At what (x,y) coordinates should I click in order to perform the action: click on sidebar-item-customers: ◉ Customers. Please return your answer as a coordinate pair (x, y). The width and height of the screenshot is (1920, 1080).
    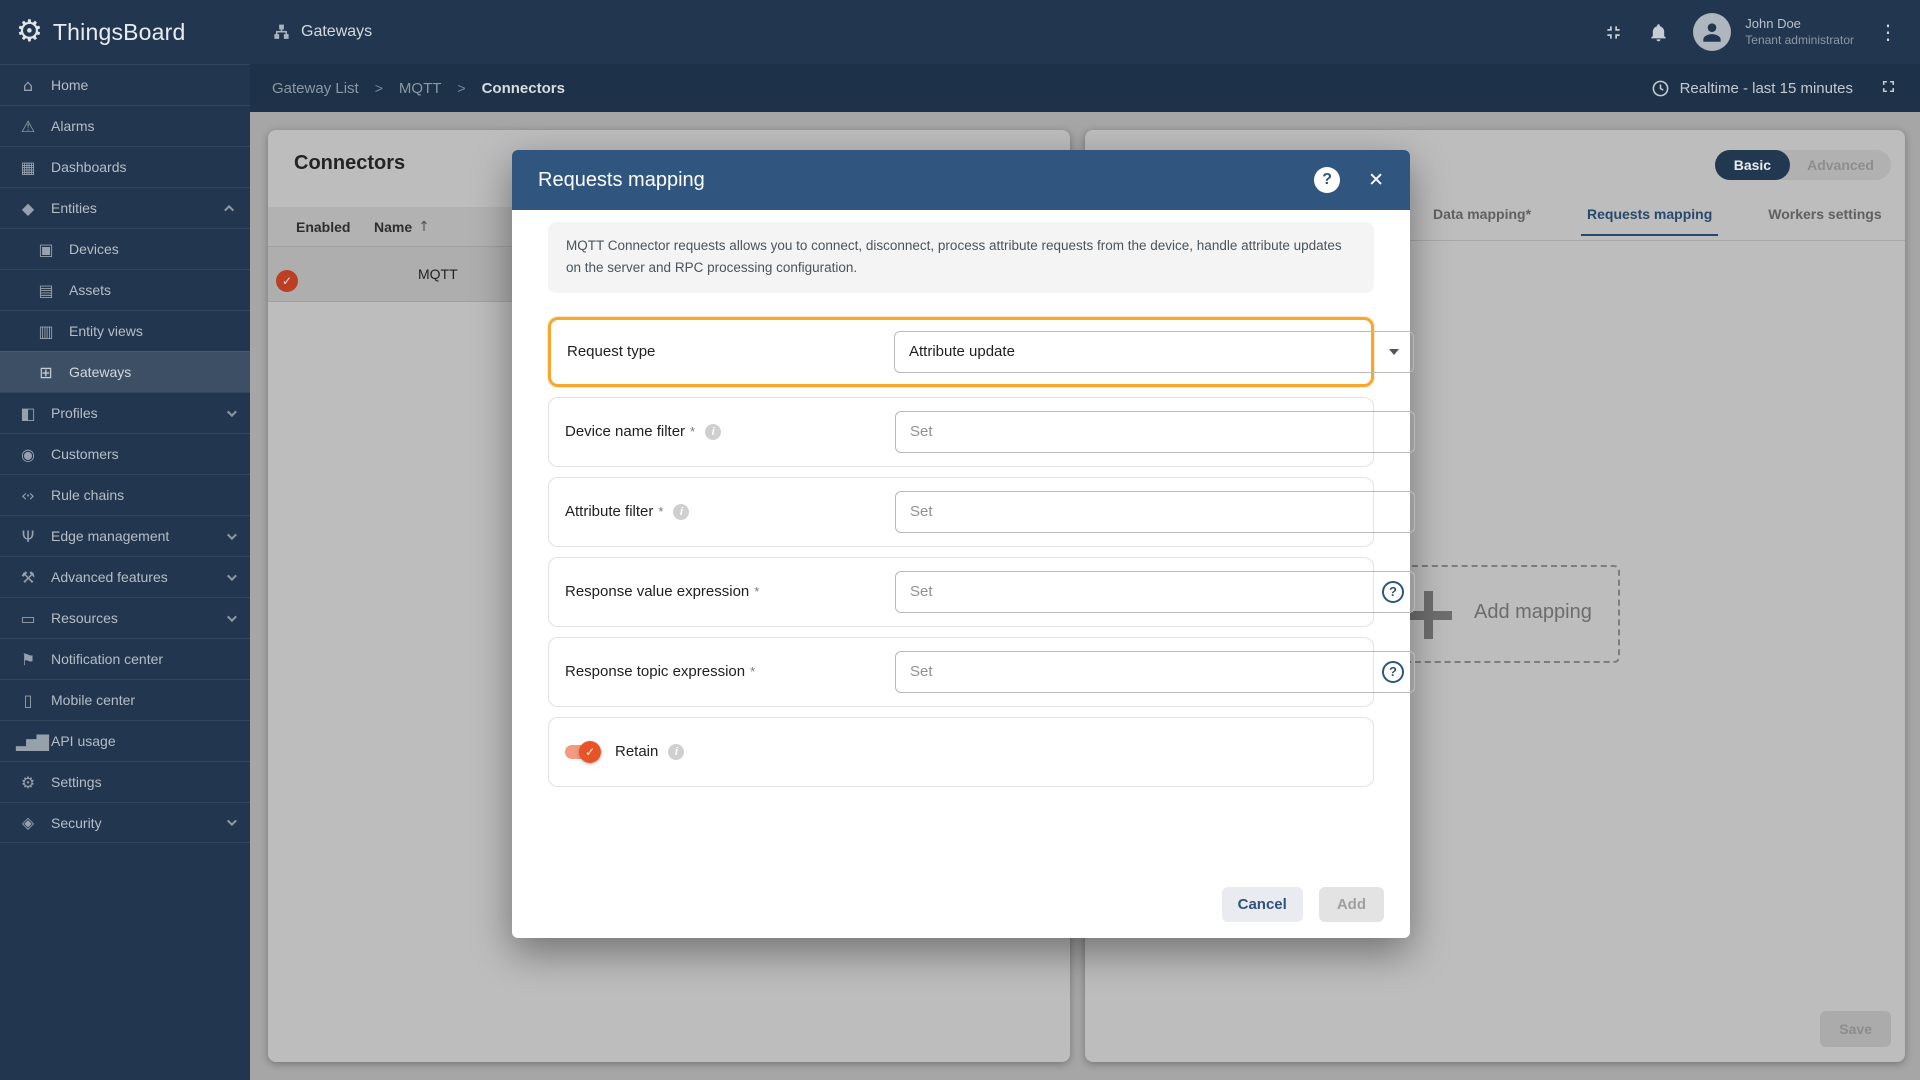
    Looking at the image, I should click on (125, 453).